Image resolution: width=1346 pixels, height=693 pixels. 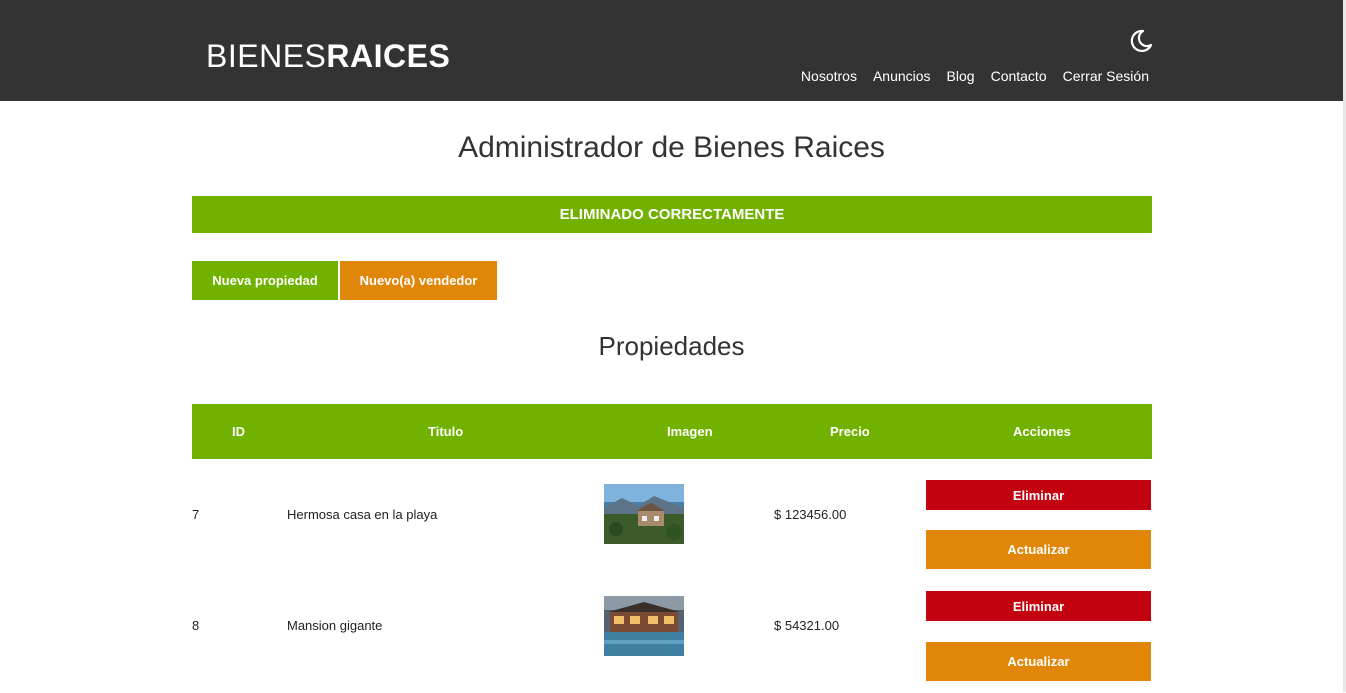 What do you see at coordinates (388, 56) in the screenshot?
I see `logo-text-bold: RAICES` at bounding box center [388, 56].